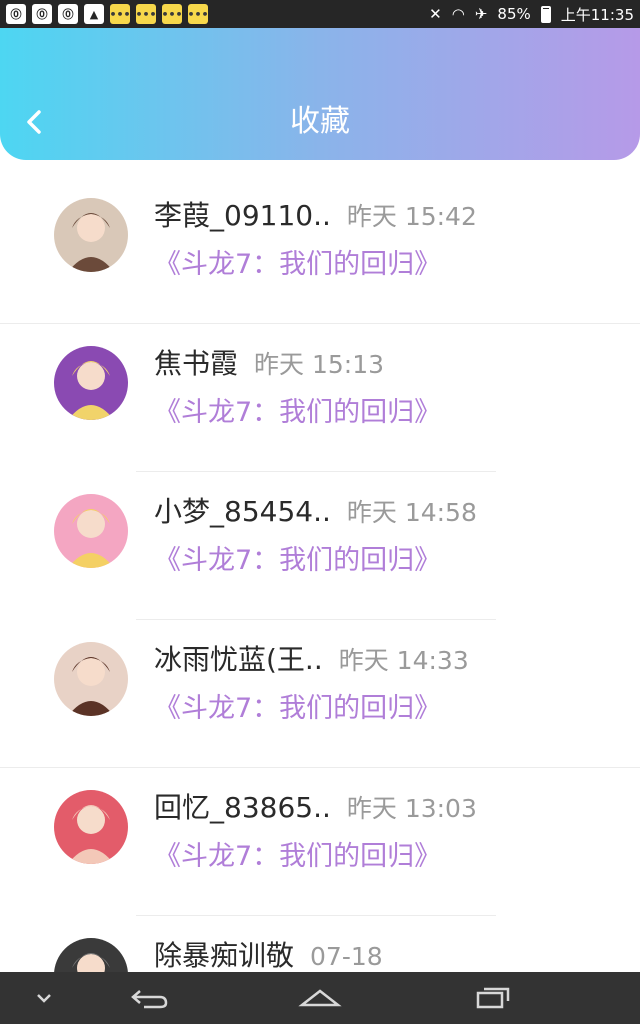  I want to click on header: 收藏, so click(320, 94).